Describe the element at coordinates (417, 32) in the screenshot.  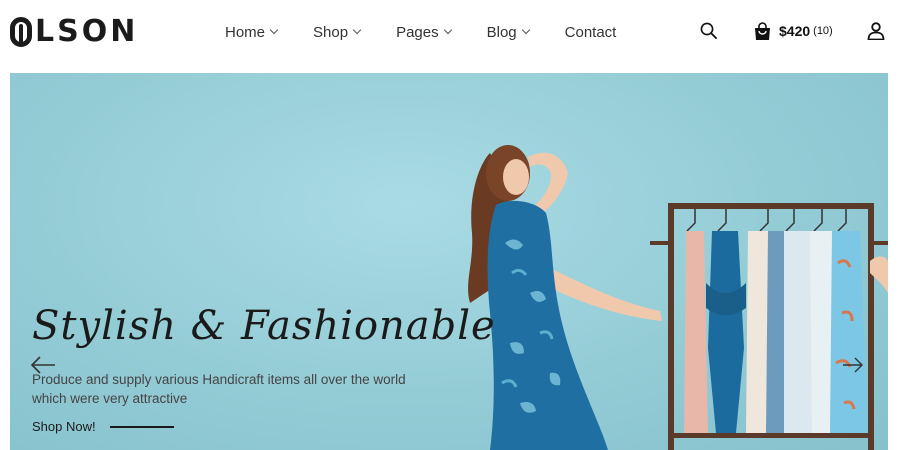
I see `nav-item-label: Pages` at that location.